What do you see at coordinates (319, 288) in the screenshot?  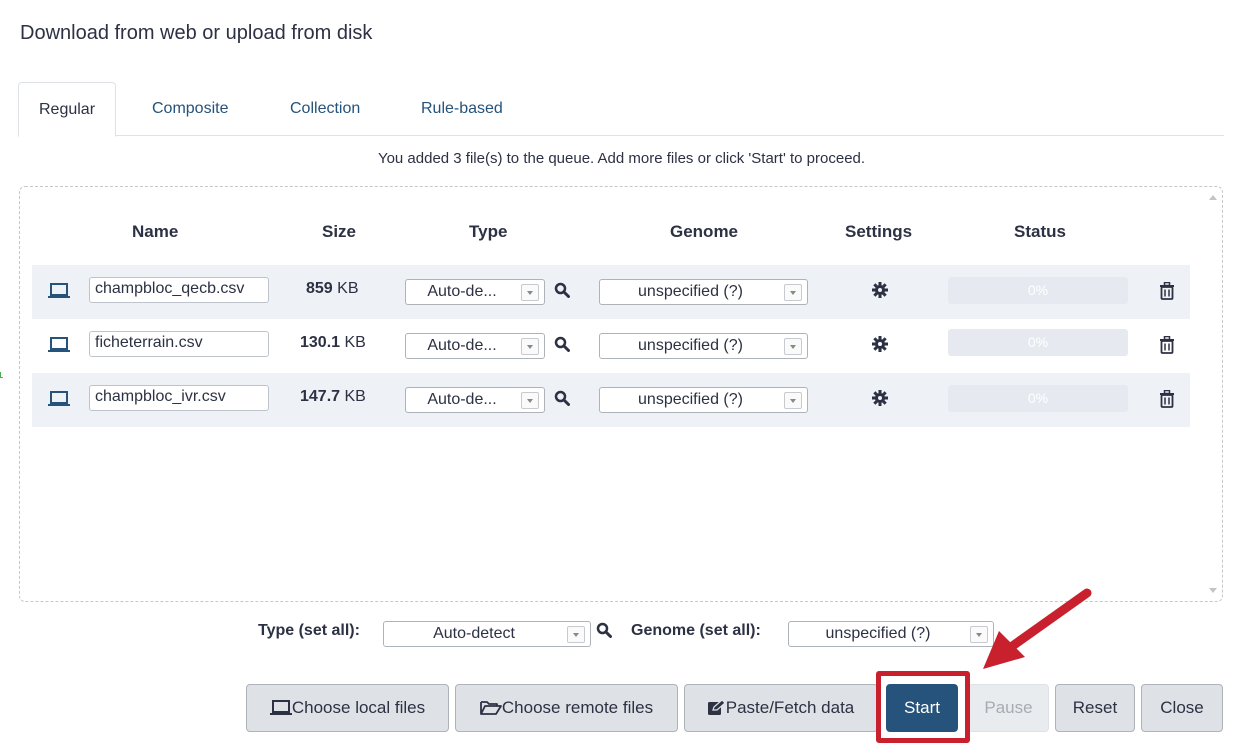 I see `size-value: 859` at bounding box center [319, 288].